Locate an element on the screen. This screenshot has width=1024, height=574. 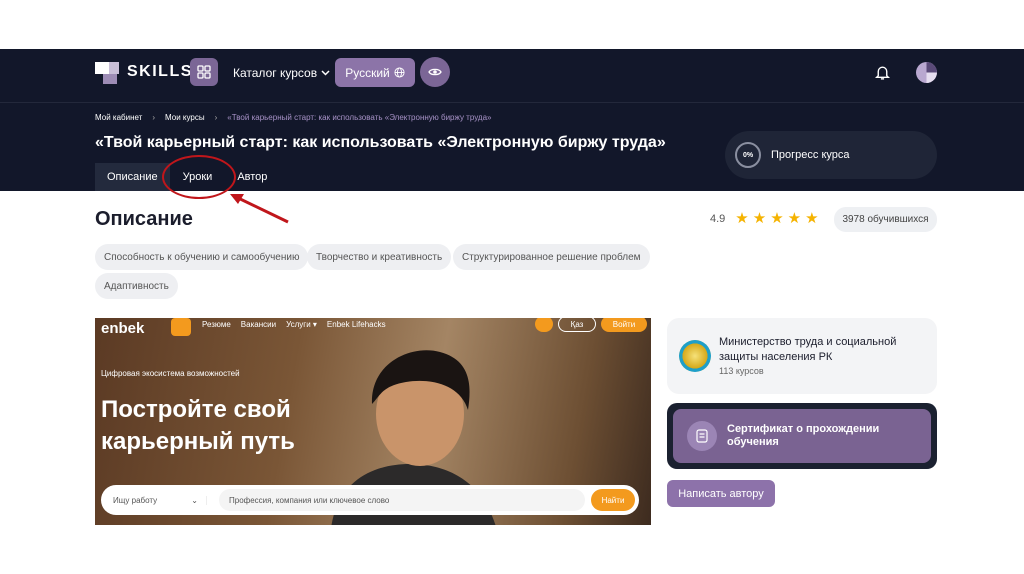
banner-search-select: Ищу работу ⌄ is located at coordinates (160, 500).